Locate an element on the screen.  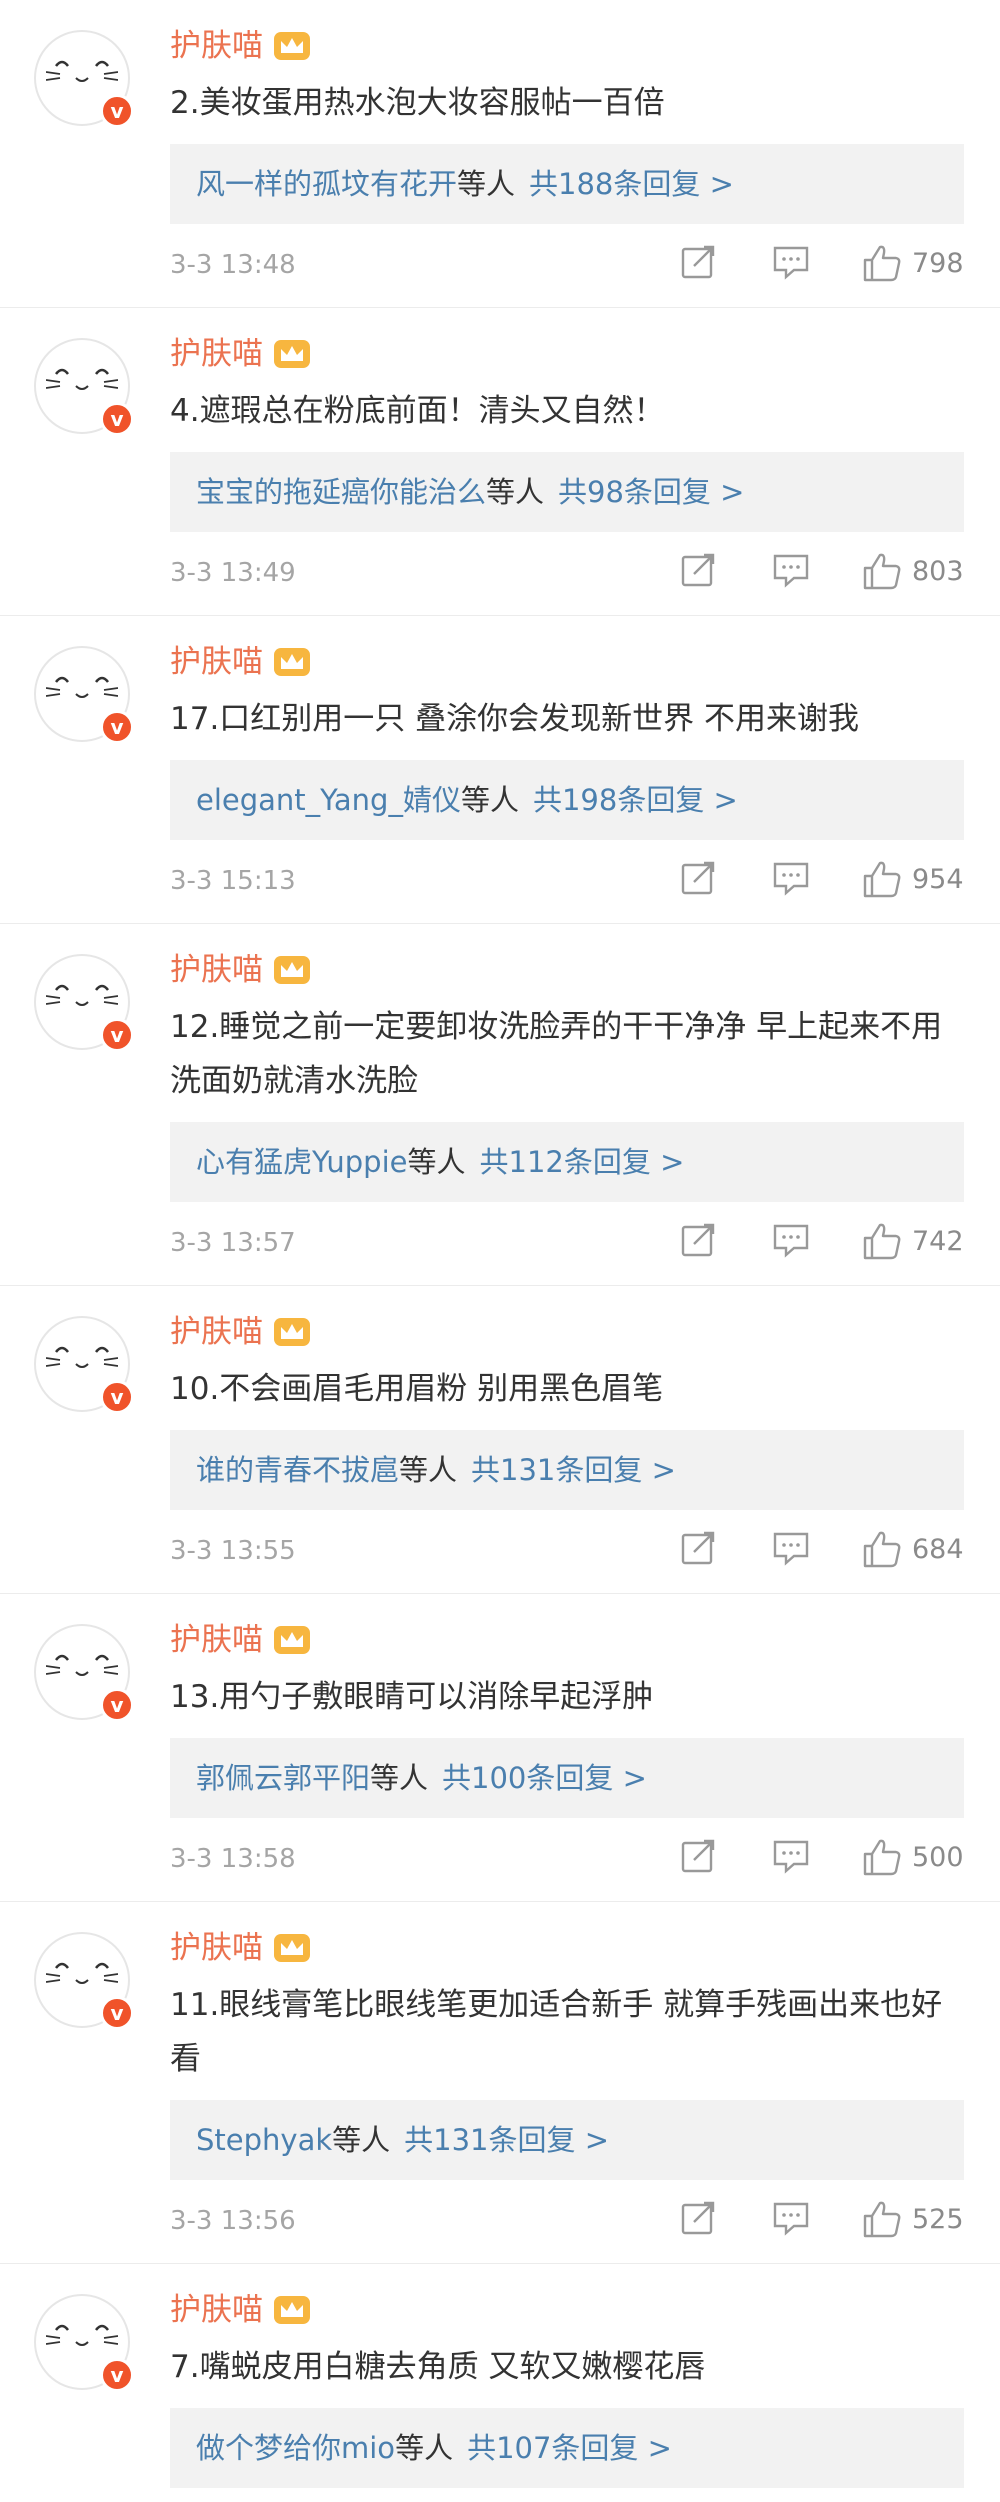
comment-text: 7.嘴蜕皮用白糖去角质 又软又嫩樱花唇 is located at coordinates (438, 2367).